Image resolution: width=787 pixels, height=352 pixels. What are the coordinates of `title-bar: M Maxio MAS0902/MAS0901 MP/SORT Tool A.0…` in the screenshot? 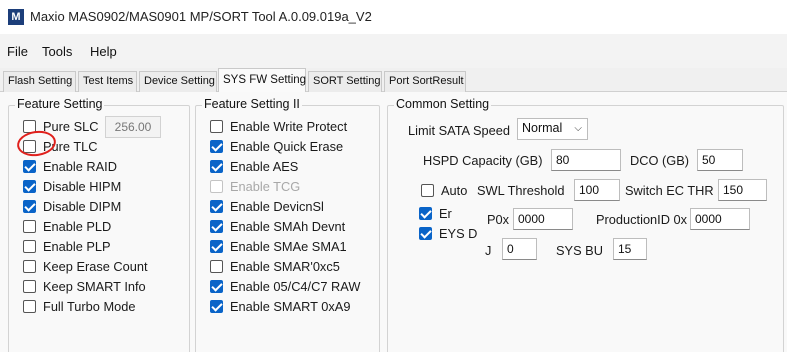 It's located at (393, 17).